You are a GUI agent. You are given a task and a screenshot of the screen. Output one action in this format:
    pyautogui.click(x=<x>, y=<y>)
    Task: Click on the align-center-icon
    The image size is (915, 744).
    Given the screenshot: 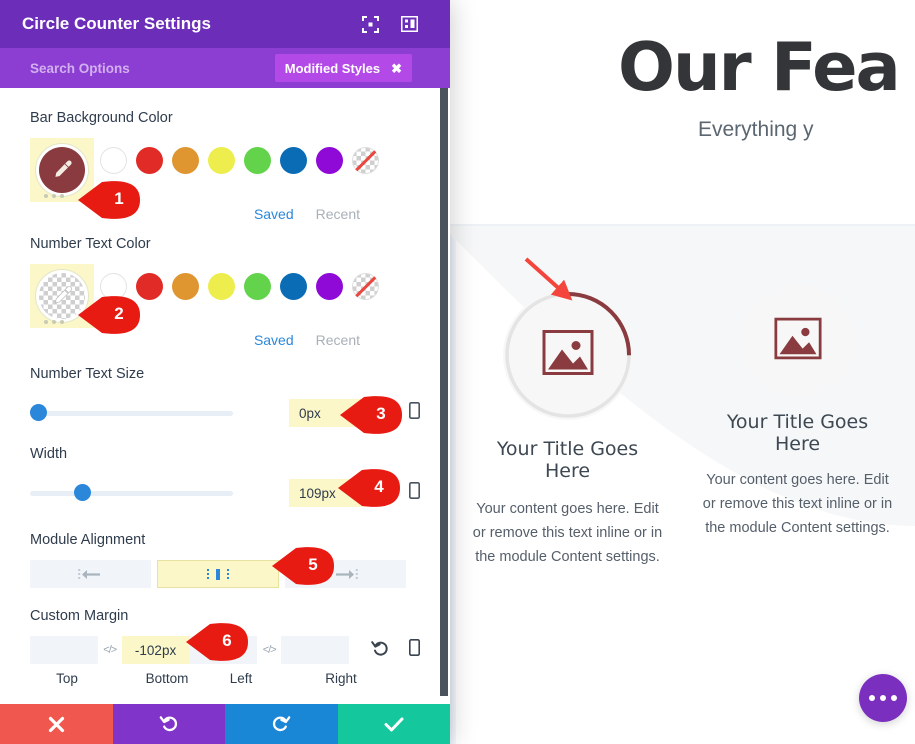 What is the action you would take?
    pyautogui.click(x=217, y=574)
    